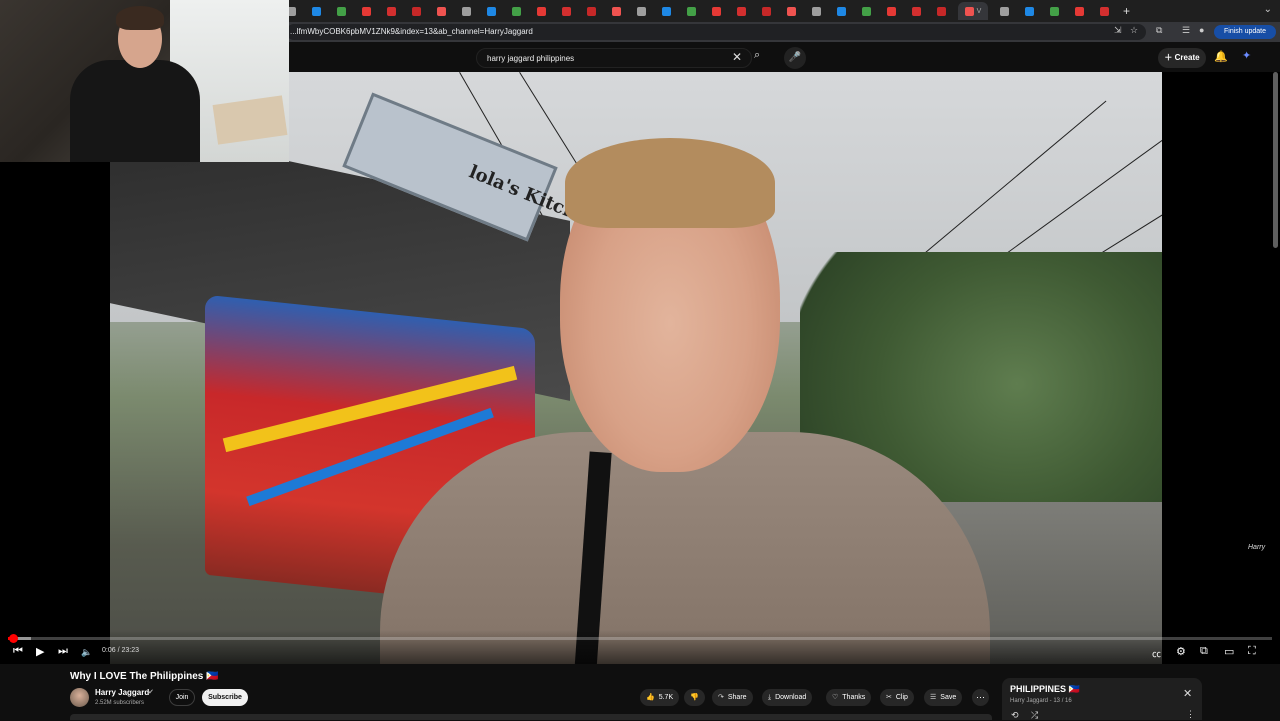  I want to click on fullscreen-icon: ⛶, so click(1252, 651).